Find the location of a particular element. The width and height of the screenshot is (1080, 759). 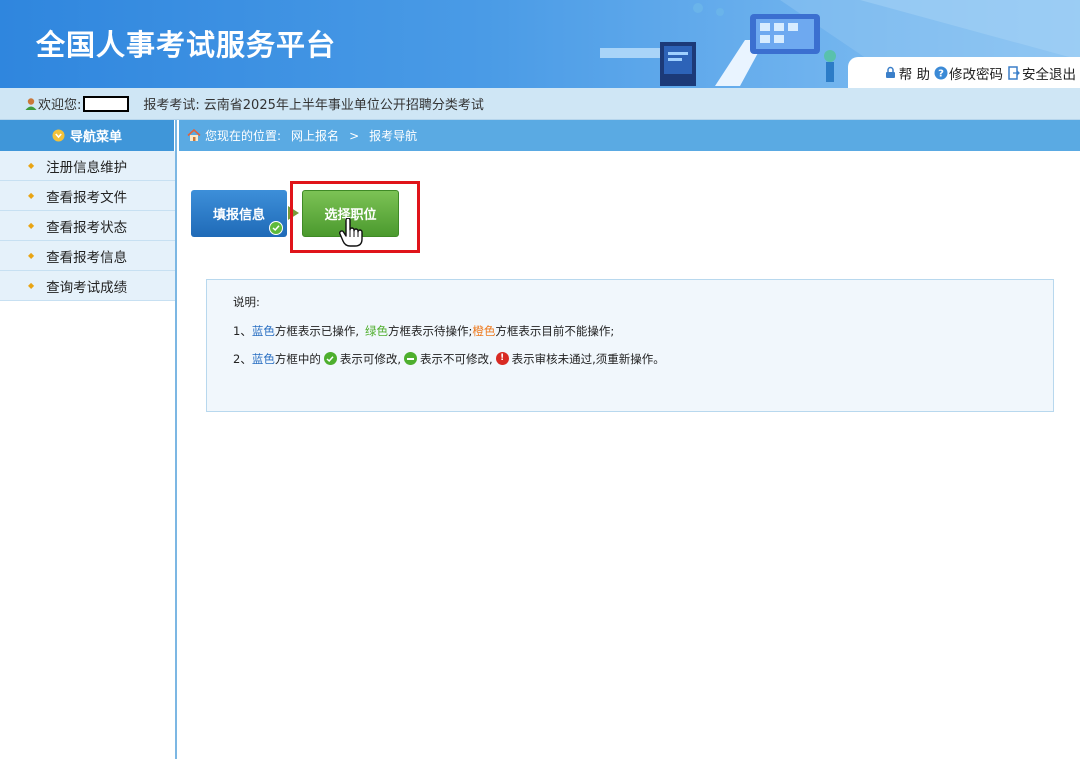

change-password-label: 修改密码 is located at coordinates (976, 74).